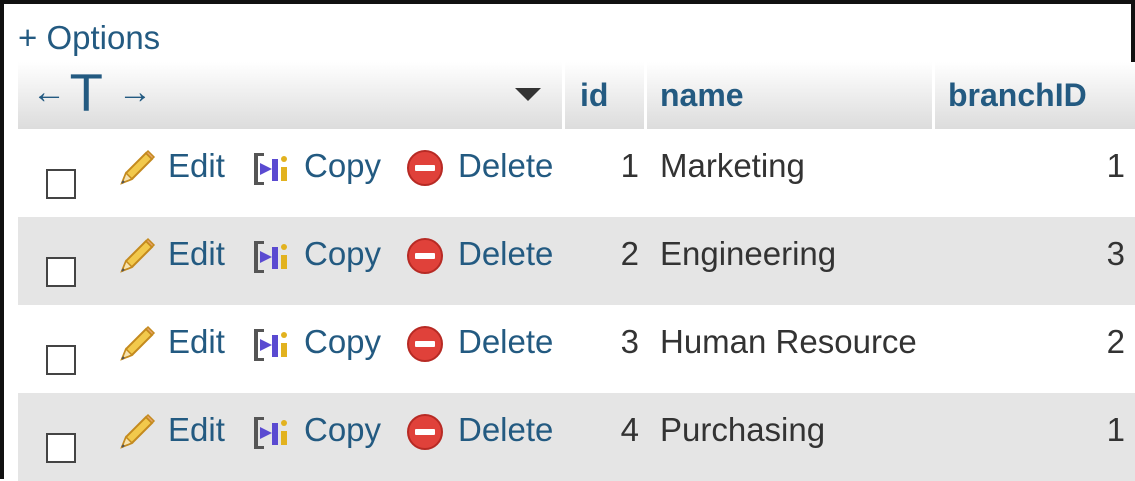  I want to click on column-header-name: name, so click(791, 95).